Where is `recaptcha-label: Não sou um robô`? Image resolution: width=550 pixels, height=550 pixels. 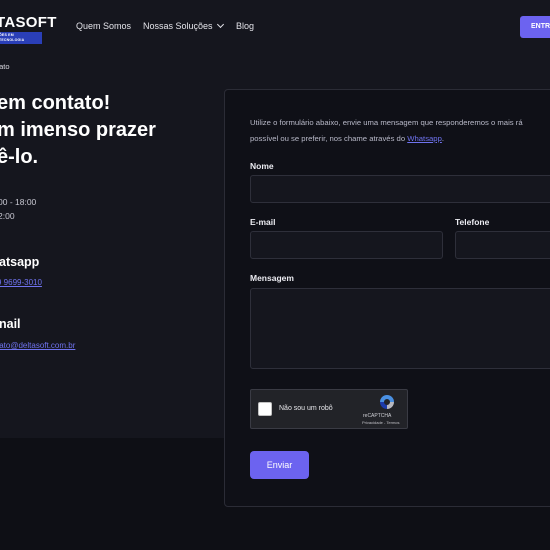
recaptcha-label: Não sou um robô is located at coordinates (306, 408).